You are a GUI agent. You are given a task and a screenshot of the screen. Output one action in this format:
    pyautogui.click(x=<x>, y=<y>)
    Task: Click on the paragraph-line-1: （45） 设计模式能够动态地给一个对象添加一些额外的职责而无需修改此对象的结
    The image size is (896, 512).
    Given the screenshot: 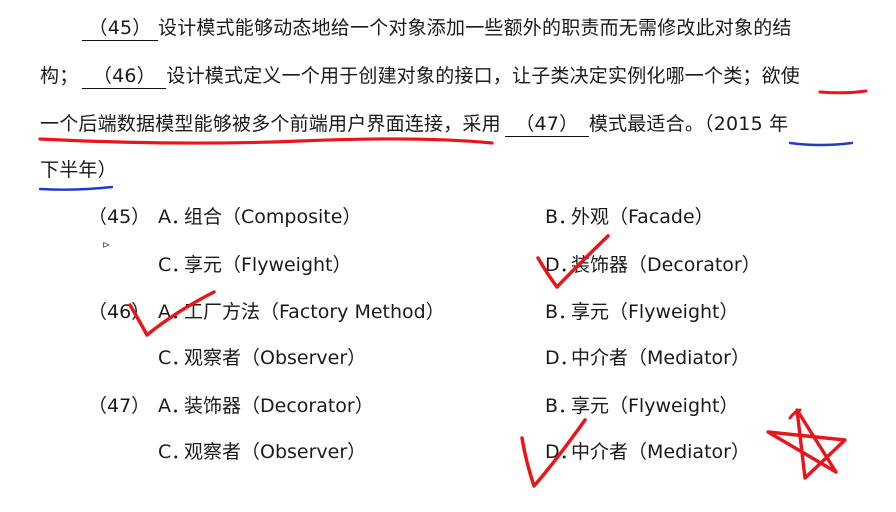 What is the action you would take?
    pyautogui.click(x=437, y=28)
    